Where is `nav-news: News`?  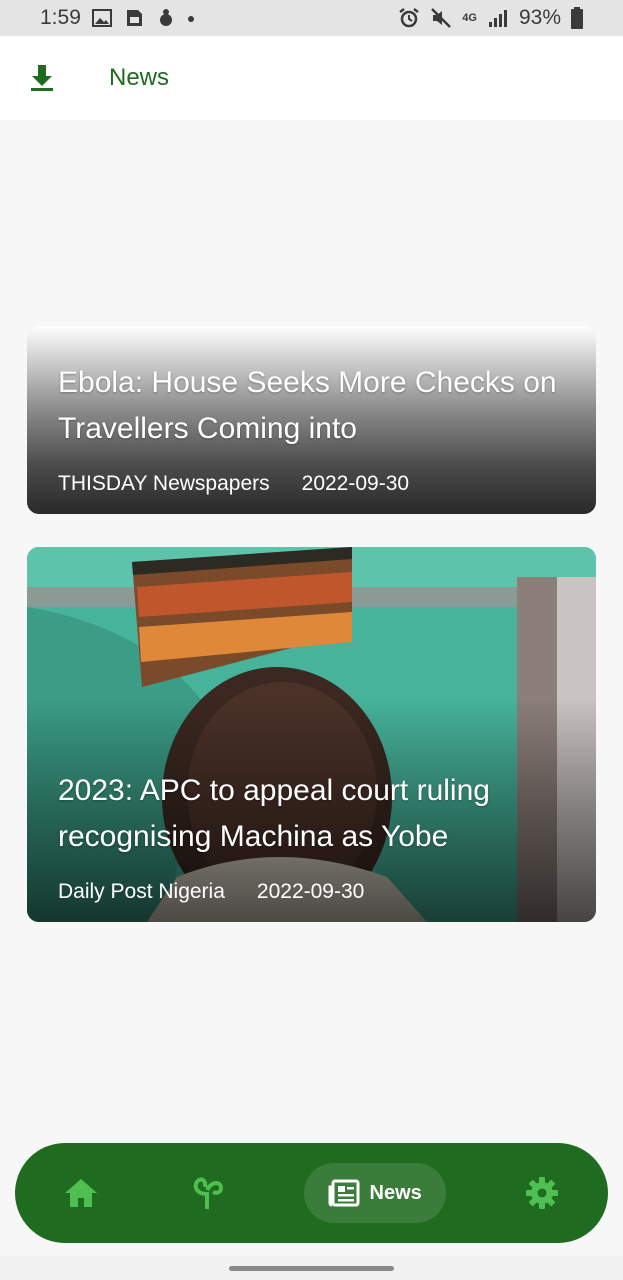 nav-news: News is located at coordinates (374, 1193).